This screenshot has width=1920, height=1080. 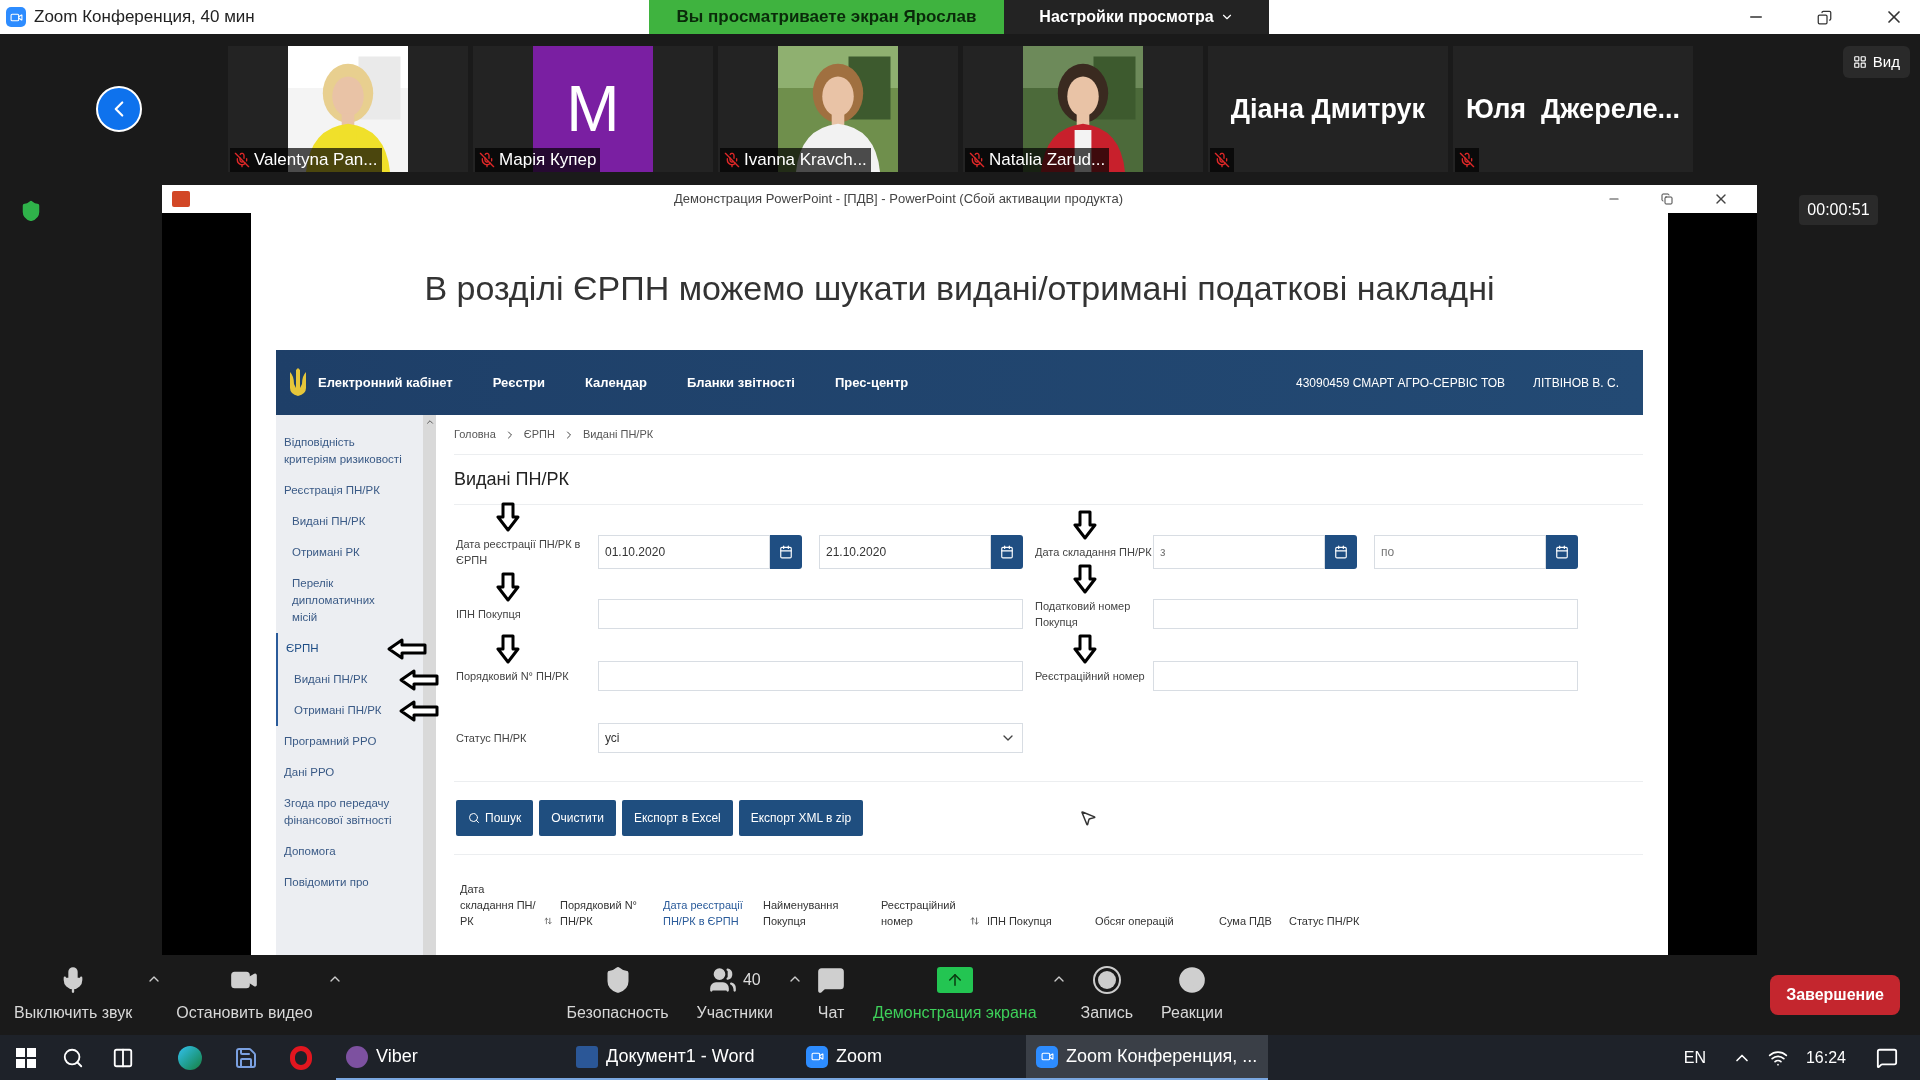 I want to click on back-button, so click(x=119, y=109).